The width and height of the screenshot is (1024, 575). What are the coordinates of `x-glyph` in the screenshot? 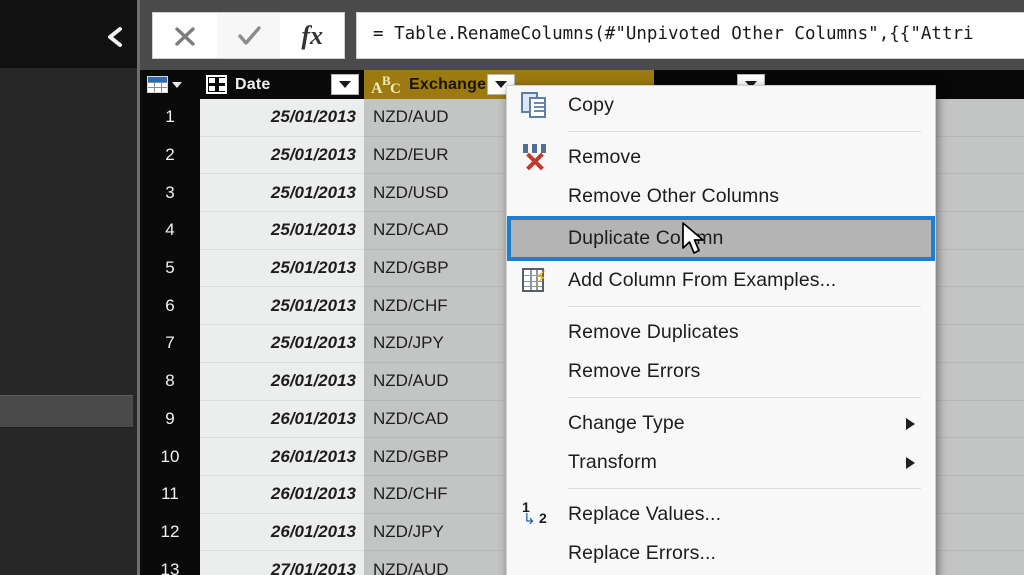 It's located at (185, 36).